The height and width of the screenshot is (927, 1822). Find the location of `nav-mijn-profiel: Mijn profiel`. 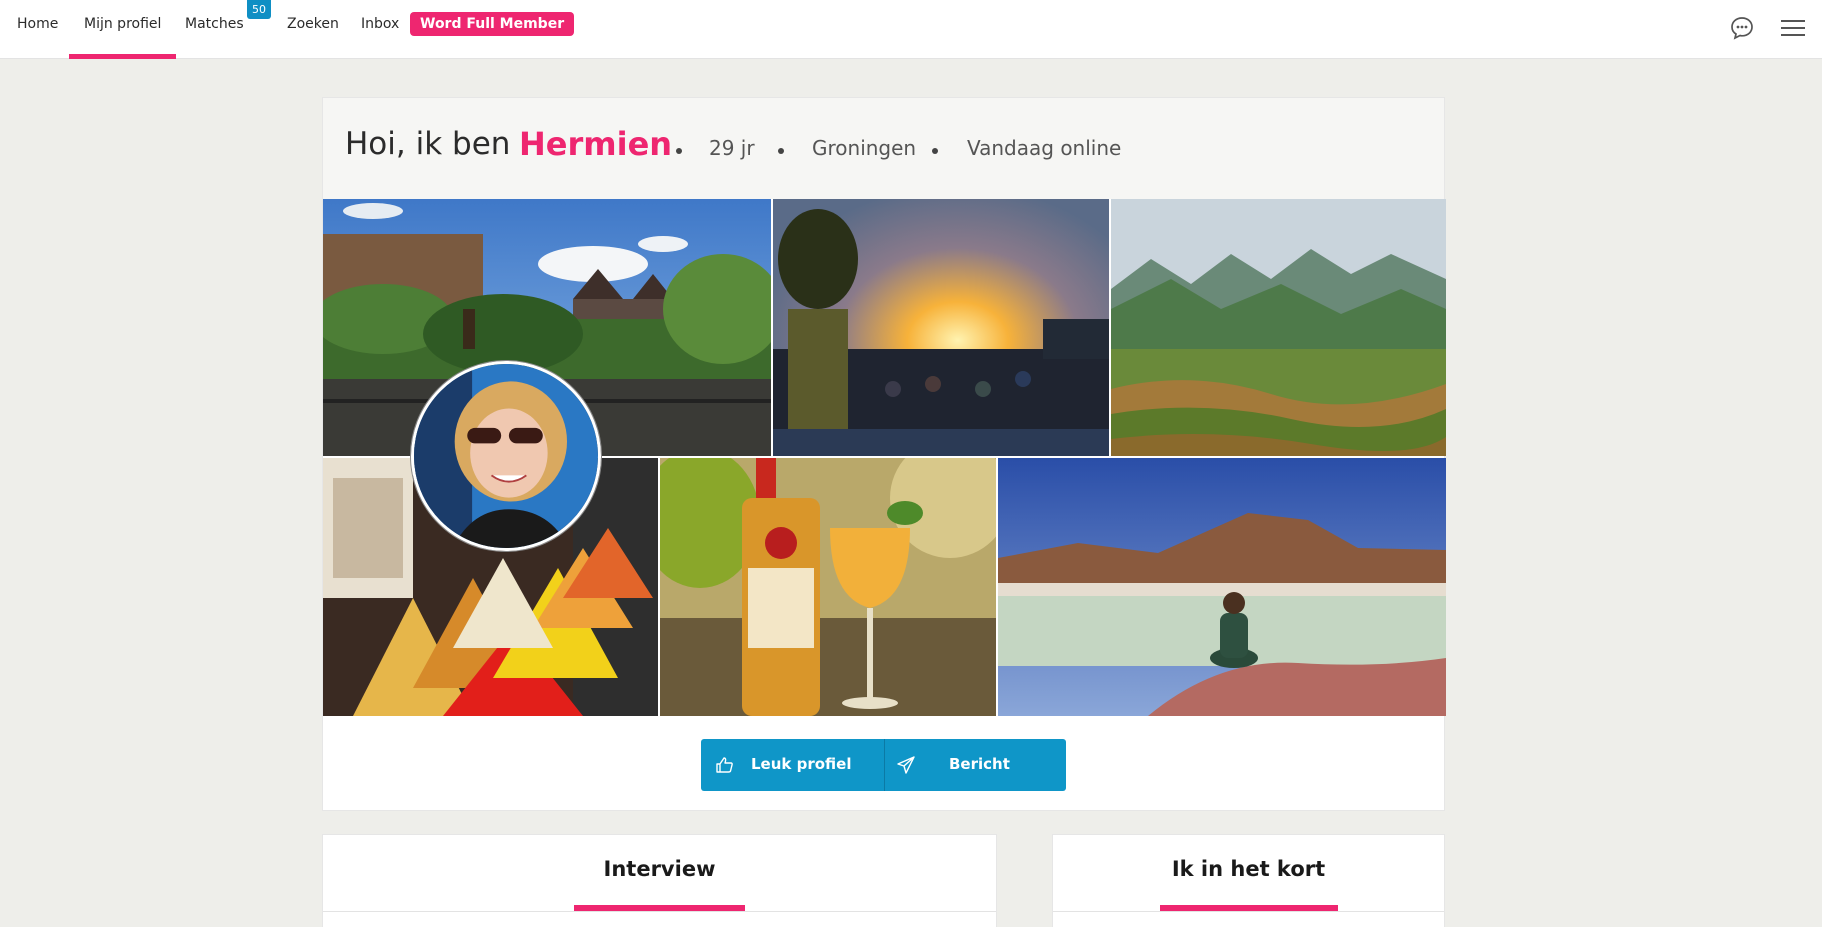

nav-mijn-profiel: Mijn profiel is located at coordinates (123, 29).